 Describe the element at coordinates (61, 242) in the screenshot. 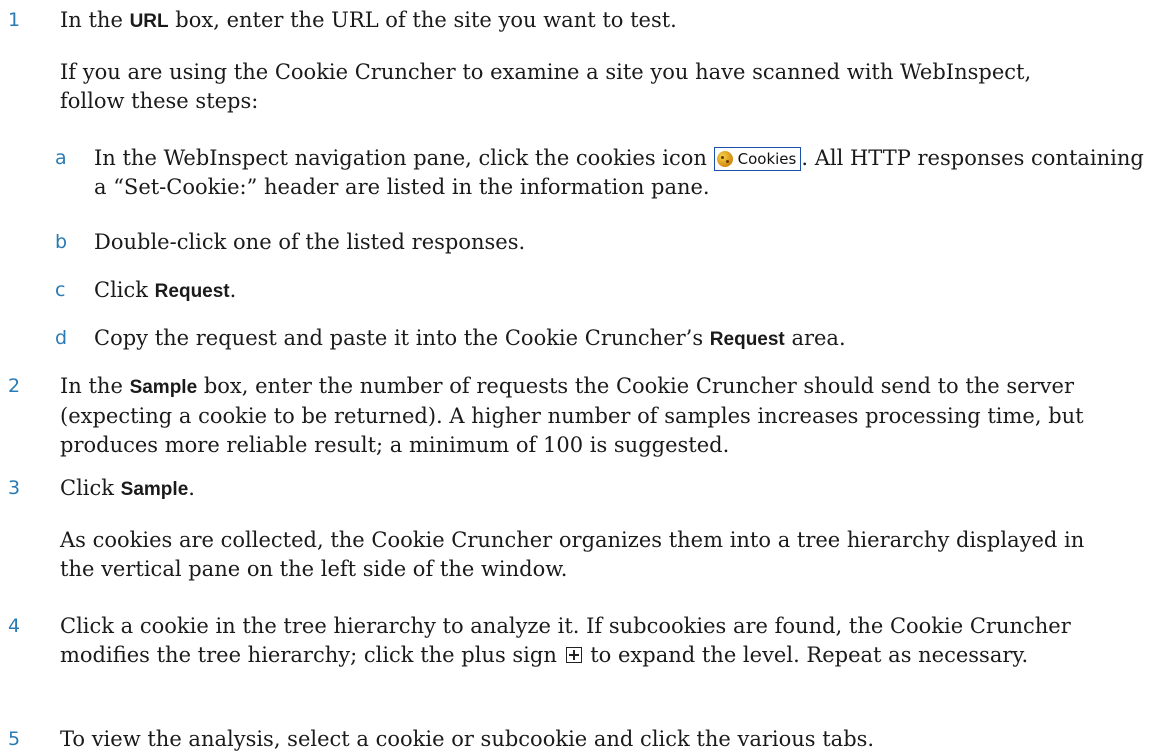

I see `substep-letter: b` at that location.